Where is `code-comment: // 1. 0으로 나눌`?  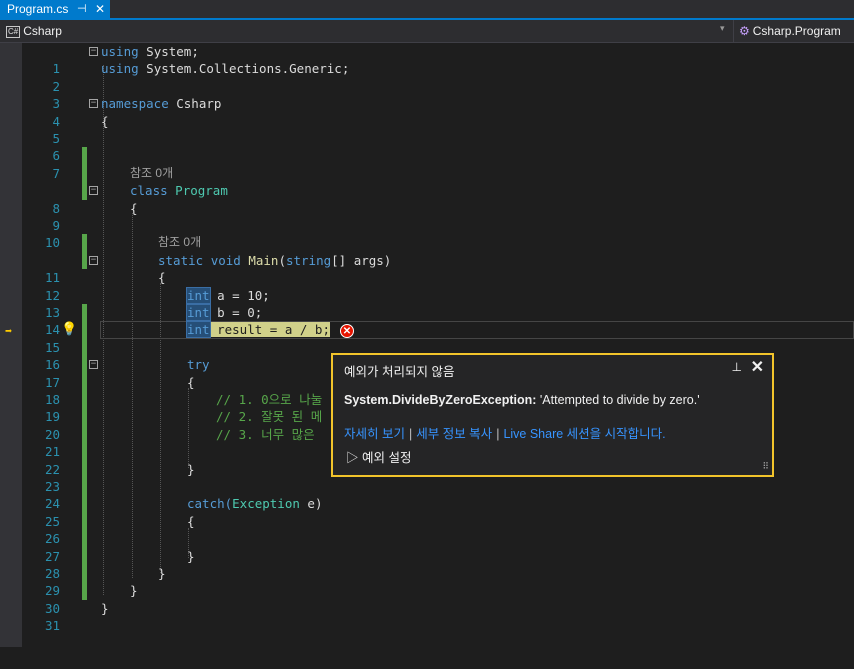 code-comment: // 1. 0으로 나눌 is located at coordinates (269, 399).